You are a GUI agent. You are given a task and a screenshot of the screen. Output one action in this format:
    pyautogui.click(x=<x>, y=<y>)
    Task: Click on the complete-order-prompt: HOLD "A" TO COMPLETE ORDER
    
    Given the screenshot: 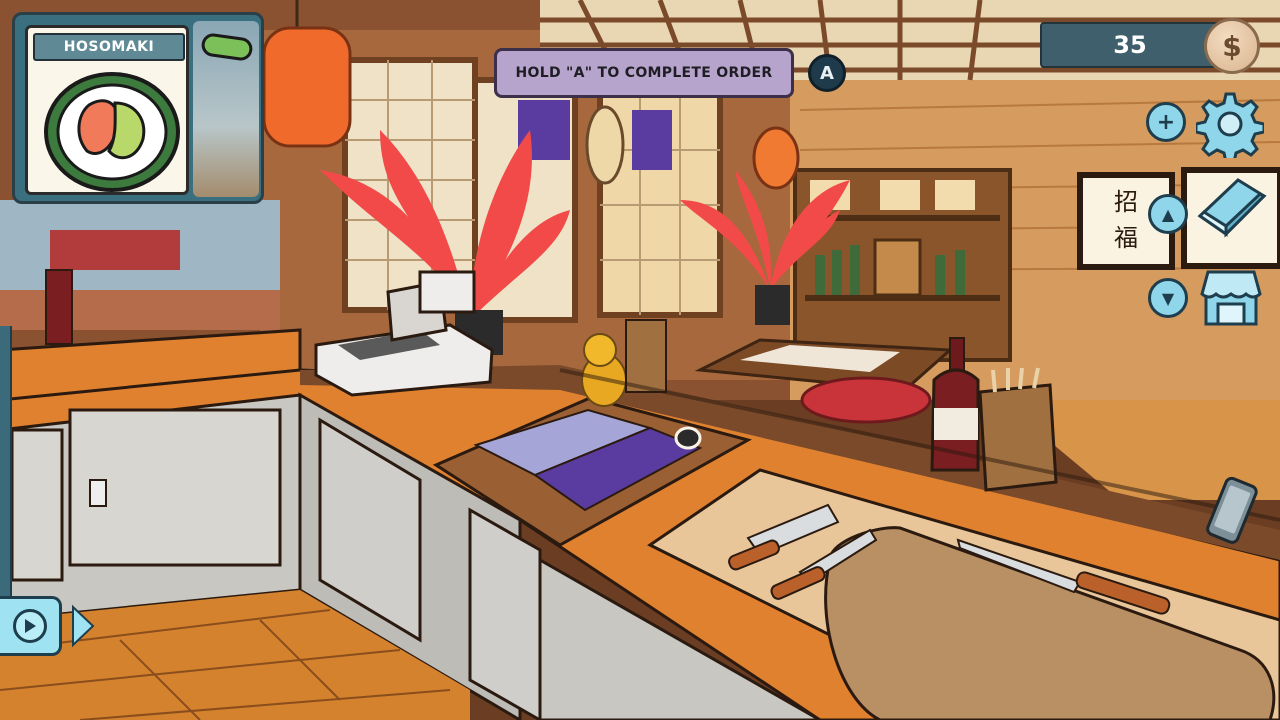 What is the action you would take?
    pyautogui.click(x=644, y=73)
    